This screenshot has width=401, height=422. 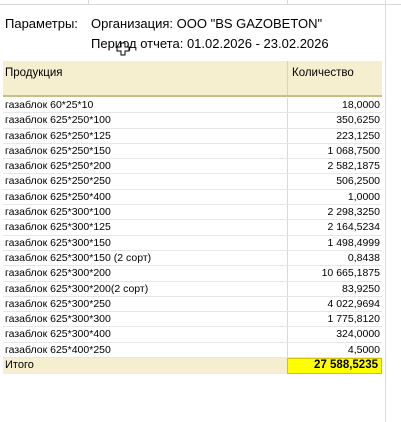 What do you see at coordinates (49, 105) in the screenshot?
I see `product-name-cell: газаблок 60*25*10` at bounding box center [49, 105].